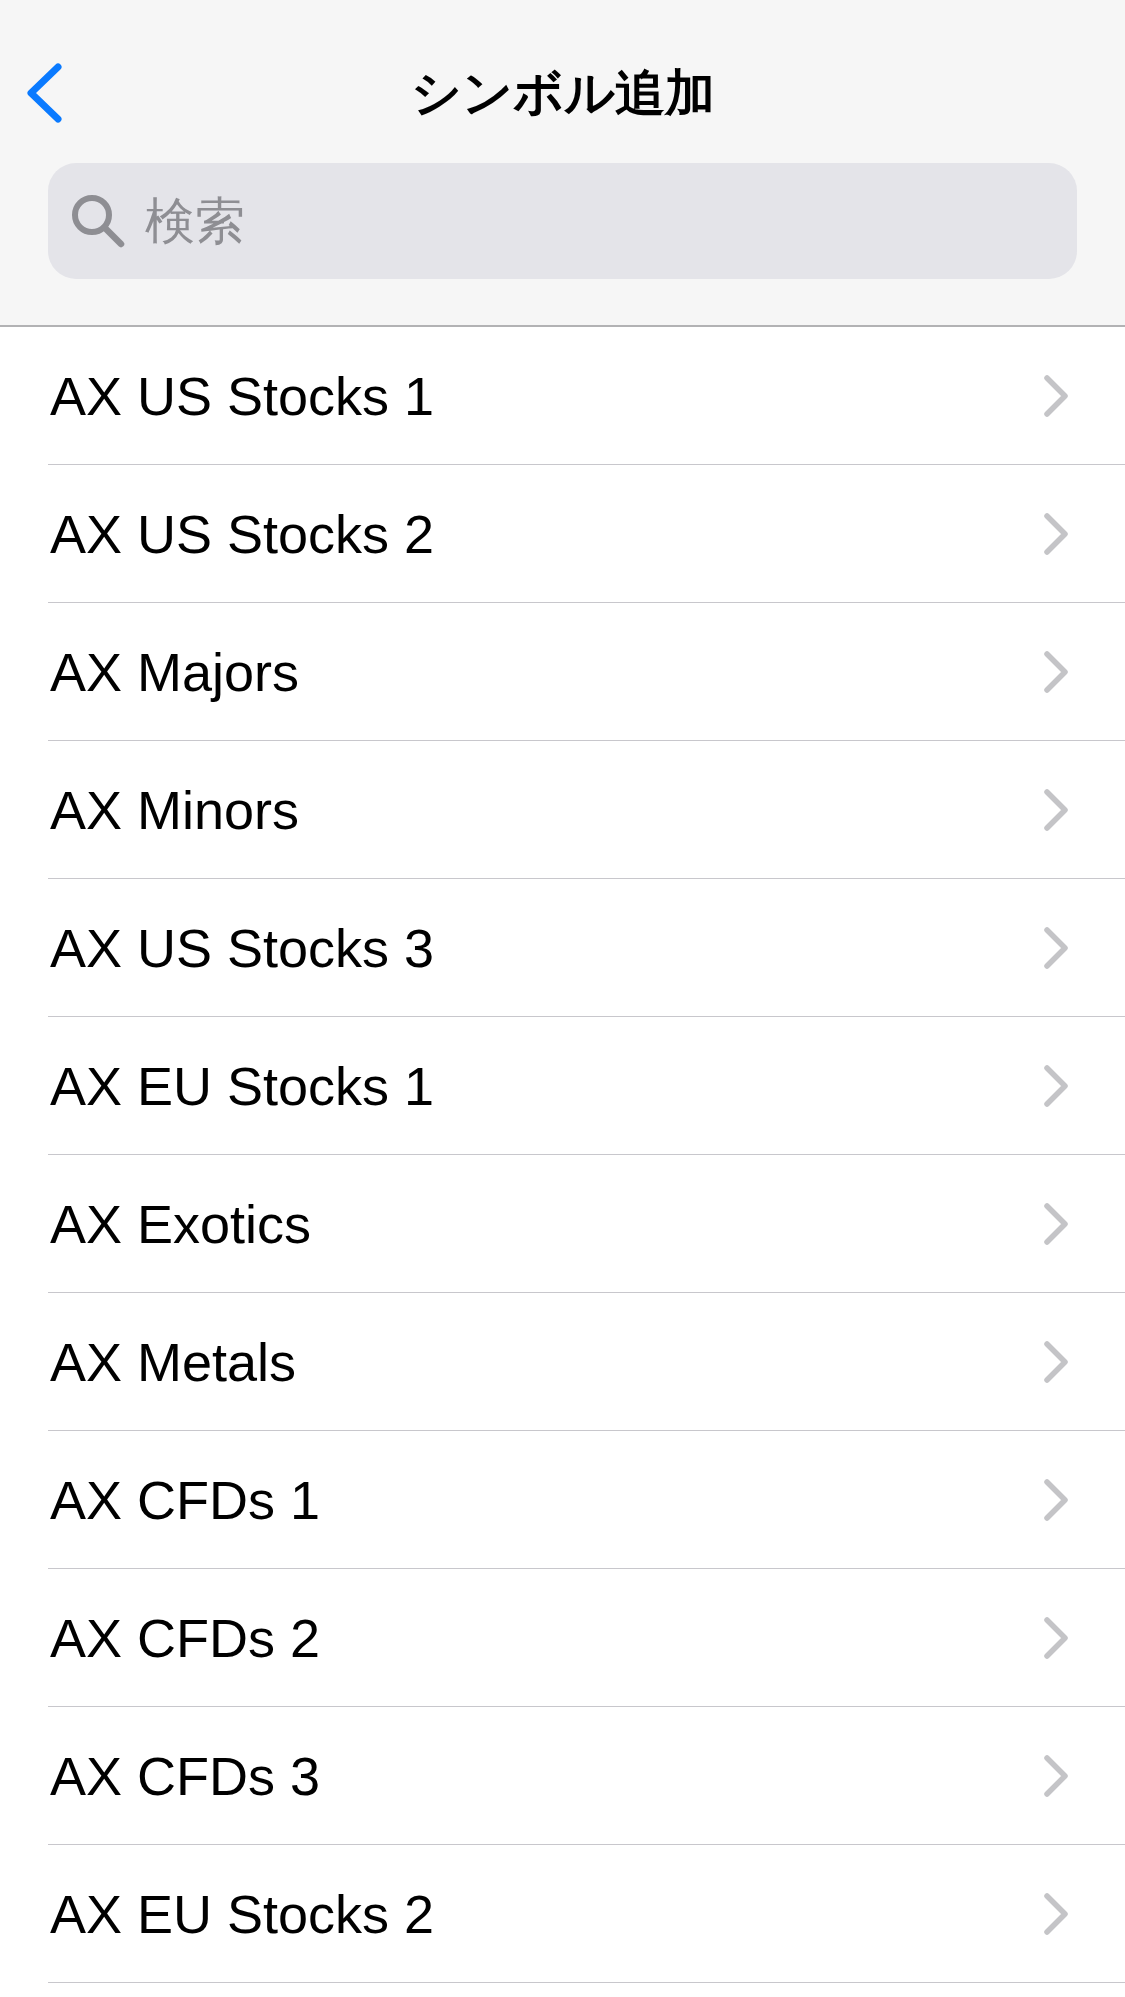  Describe the element at coordinates (586, 1224) in the screenshot. I see `symbol-group-row: AX Exotics` at that location.